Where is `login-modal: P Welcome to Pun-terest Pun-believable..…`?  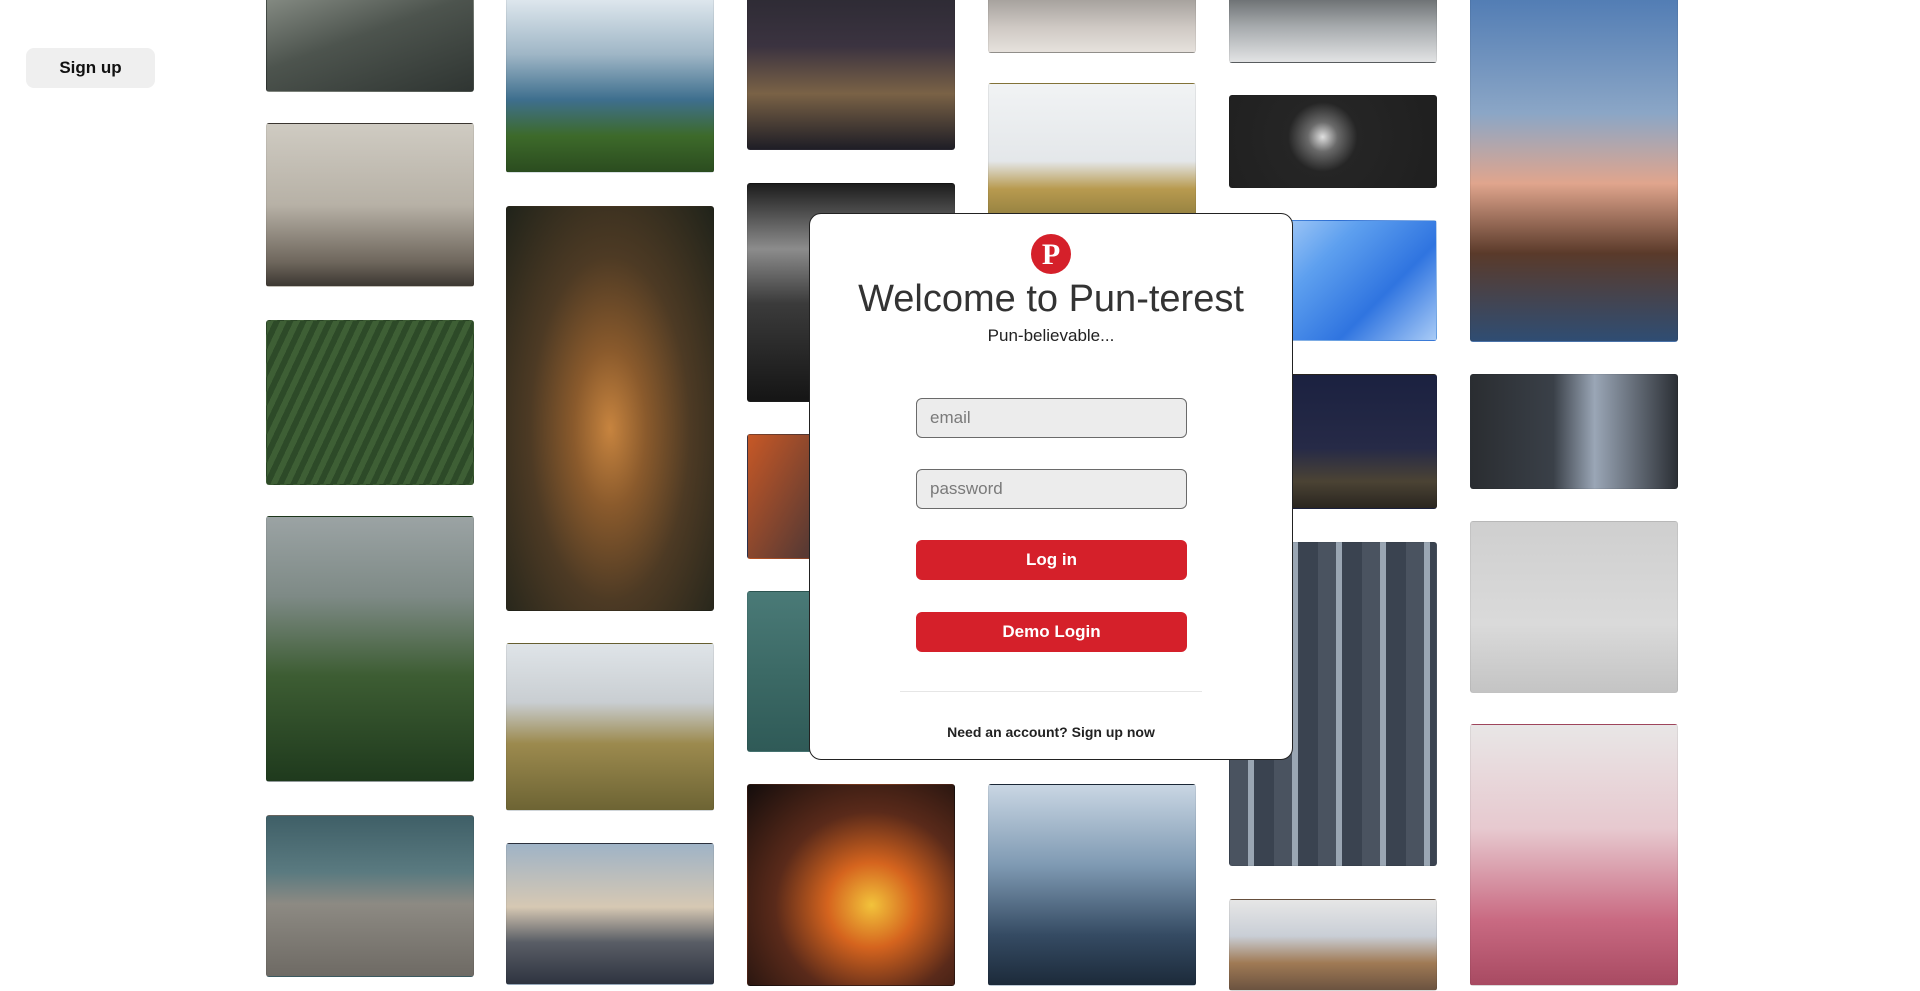 login-modal: P Welcome to Pun-terest Pun-believable..… is located at coordinates (1051, 486).